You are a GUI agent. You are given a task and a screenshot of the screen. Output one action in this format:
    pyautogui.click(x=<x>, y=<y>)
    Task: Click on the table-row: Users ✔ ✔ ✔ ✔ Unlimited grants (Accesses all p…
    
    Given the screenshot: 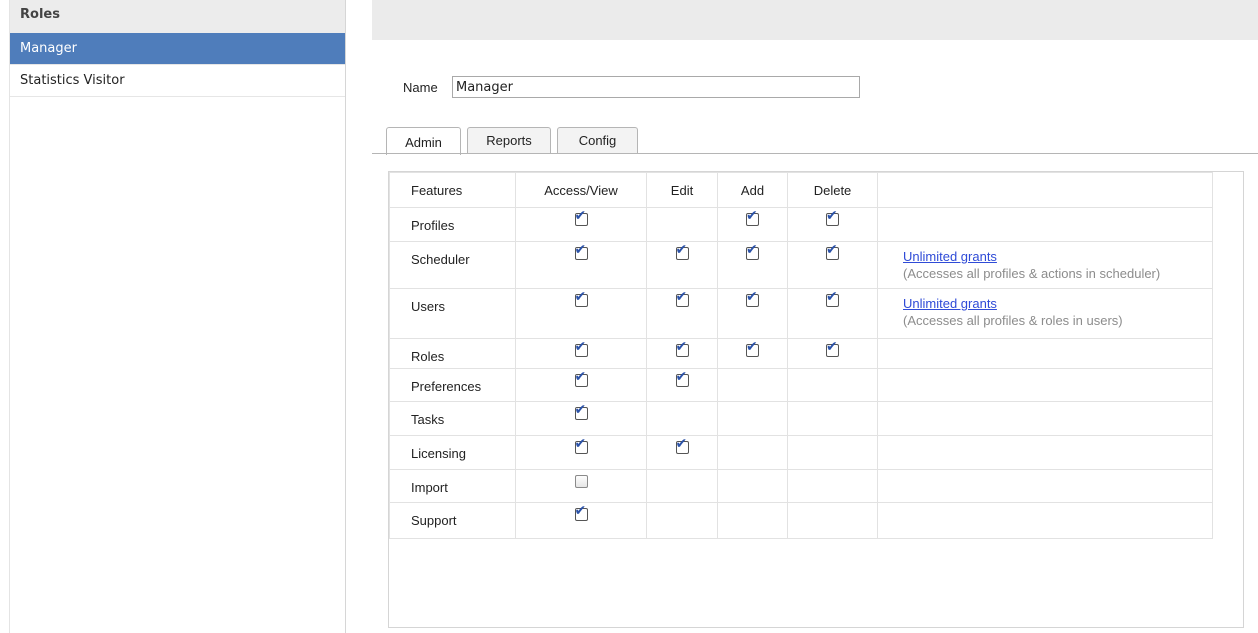 What is the action you would take?
    pyautogui.click(x=801, y=313)
    